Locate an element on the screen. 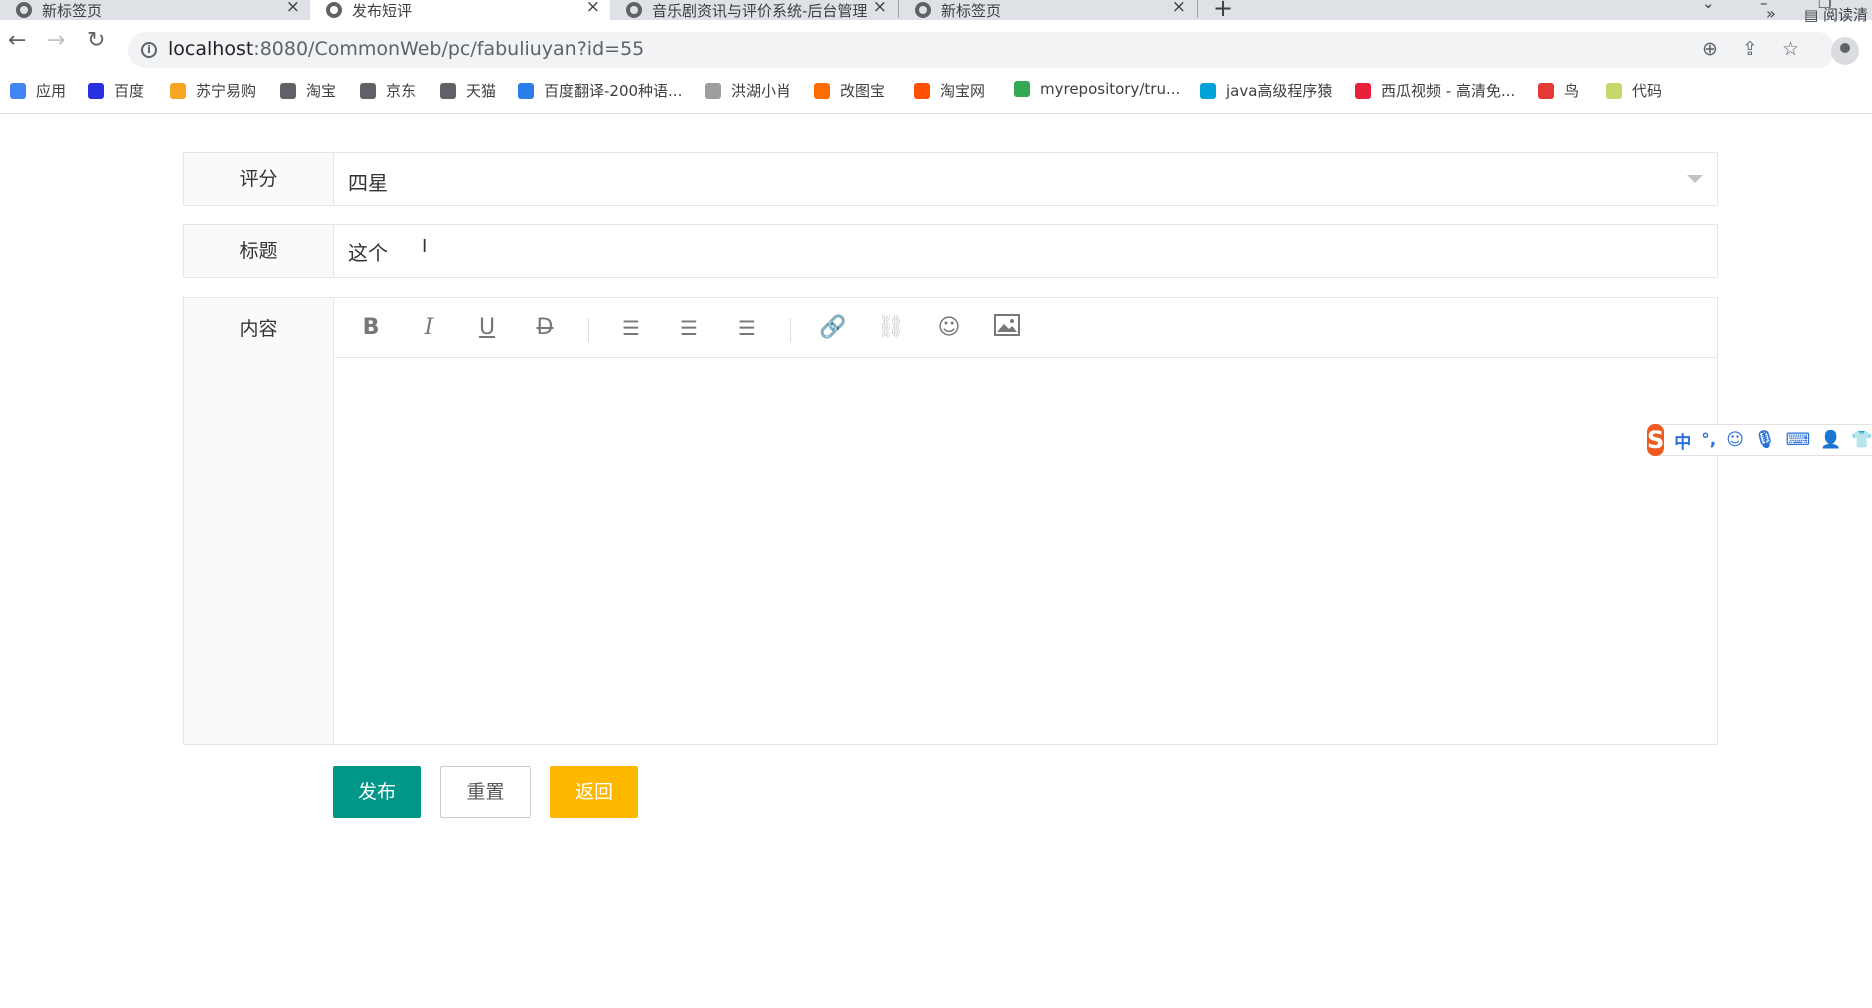 The image size is (1872, 1008). ime-punctuation-toggle: °, is located at coordinates (1708, 440).